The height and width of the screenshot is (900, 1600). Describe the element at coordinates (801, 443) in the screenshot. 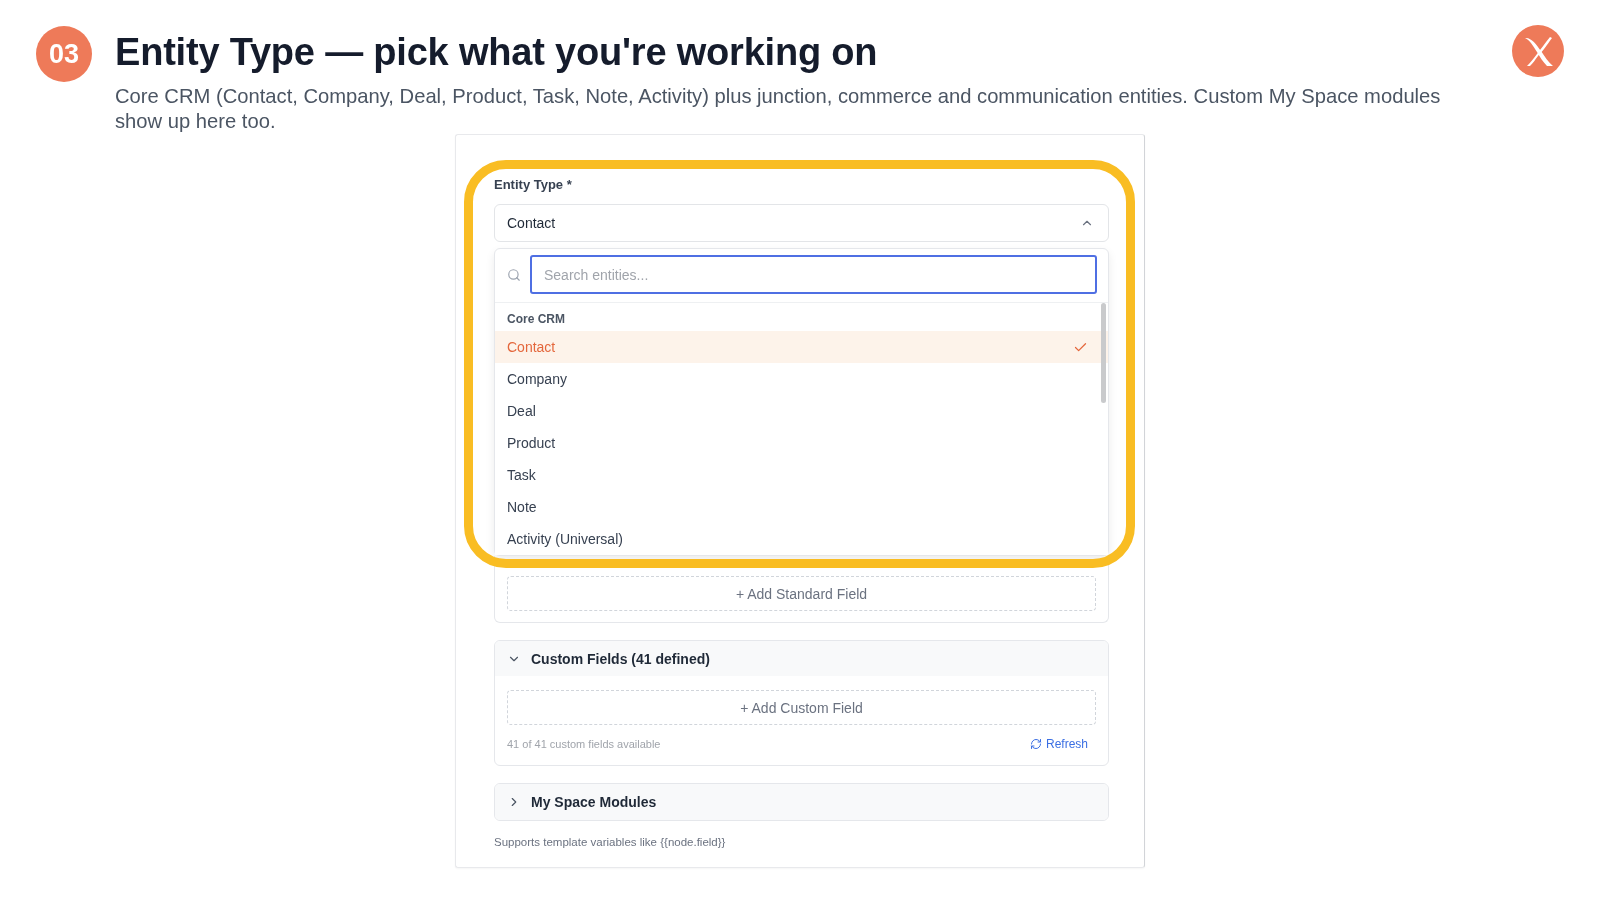

I see `dropdown-option: Product` at that location.